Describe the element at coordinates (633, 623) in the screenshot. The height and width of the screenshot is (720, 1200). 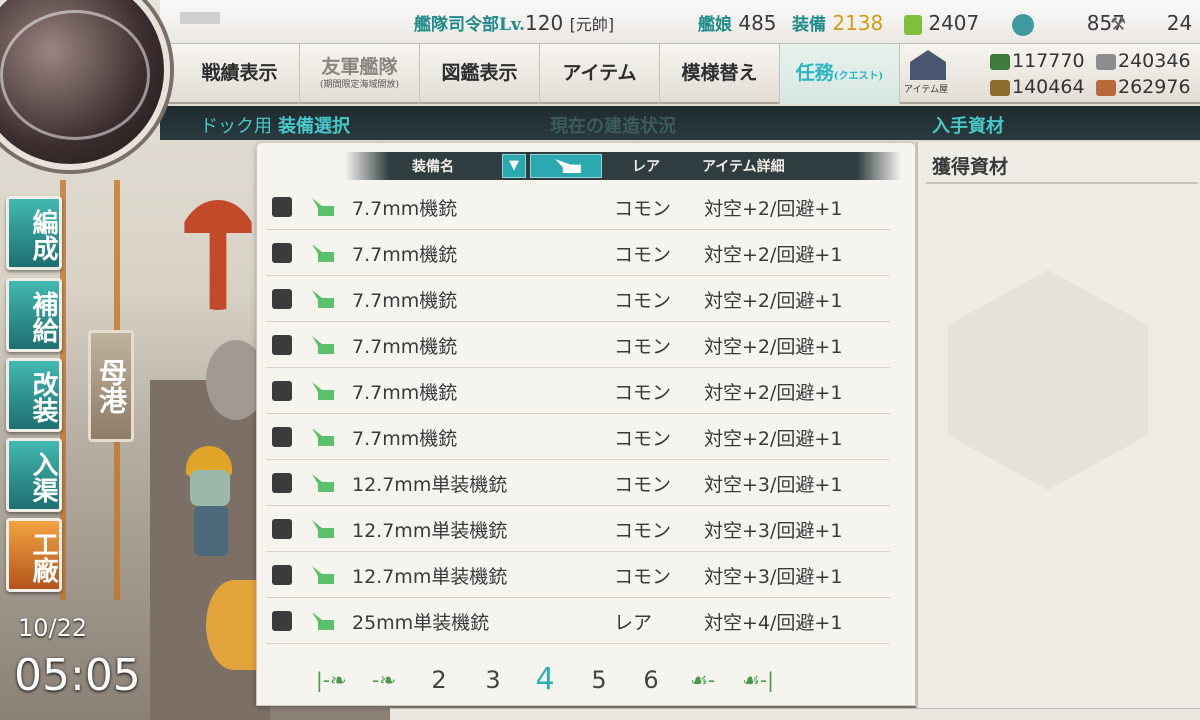
I see `equipment-rarity: レア` at that location.